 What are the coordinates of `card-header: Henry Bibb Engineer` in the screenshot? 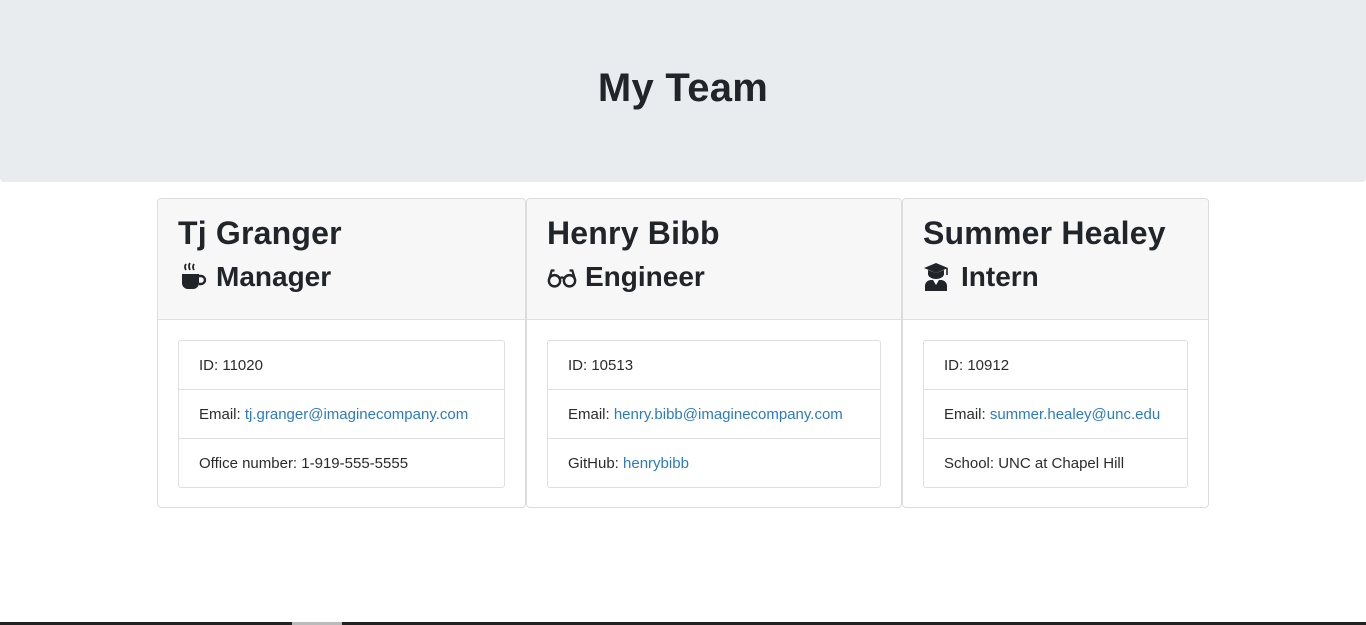 It's located at (714, 259).